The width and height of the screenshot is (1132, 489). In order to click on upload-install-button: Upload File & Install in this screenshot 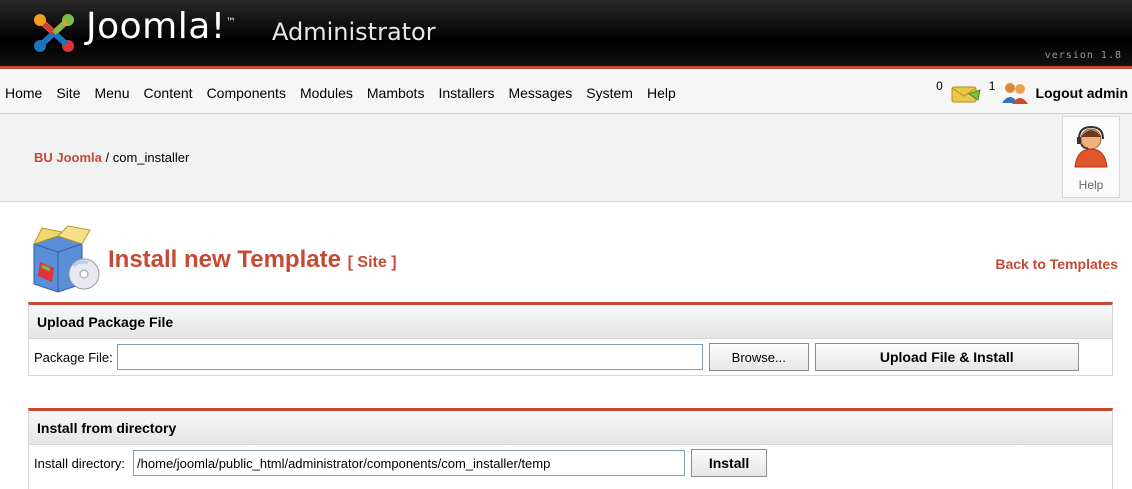, I will do `click(946, 357)`.